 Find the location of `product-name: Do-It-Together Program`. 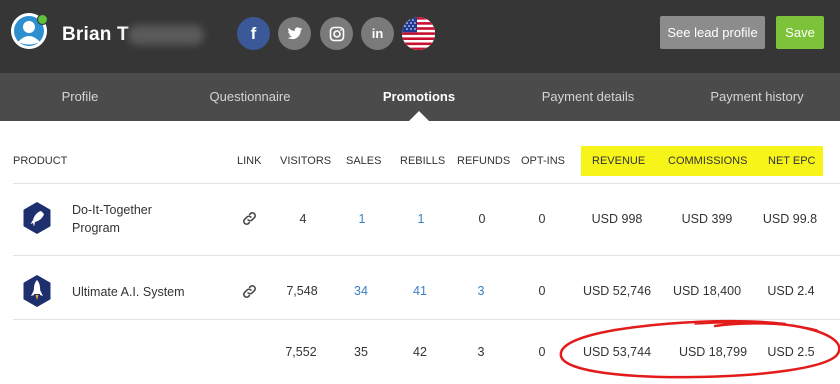

product-name: Do-It-Together Program is located at coordinates (112, 219).